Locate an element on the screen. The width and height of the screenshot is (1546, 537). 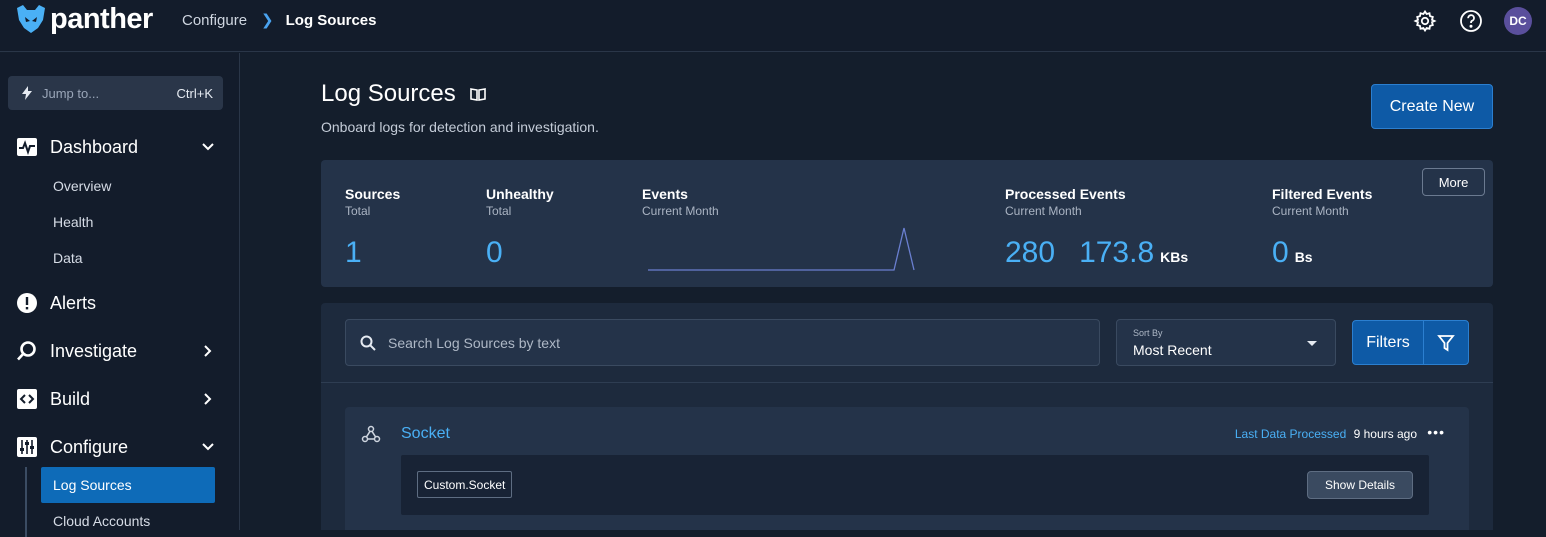
stat-processed-caption: Current Month is located at coordinates (1043, 211).